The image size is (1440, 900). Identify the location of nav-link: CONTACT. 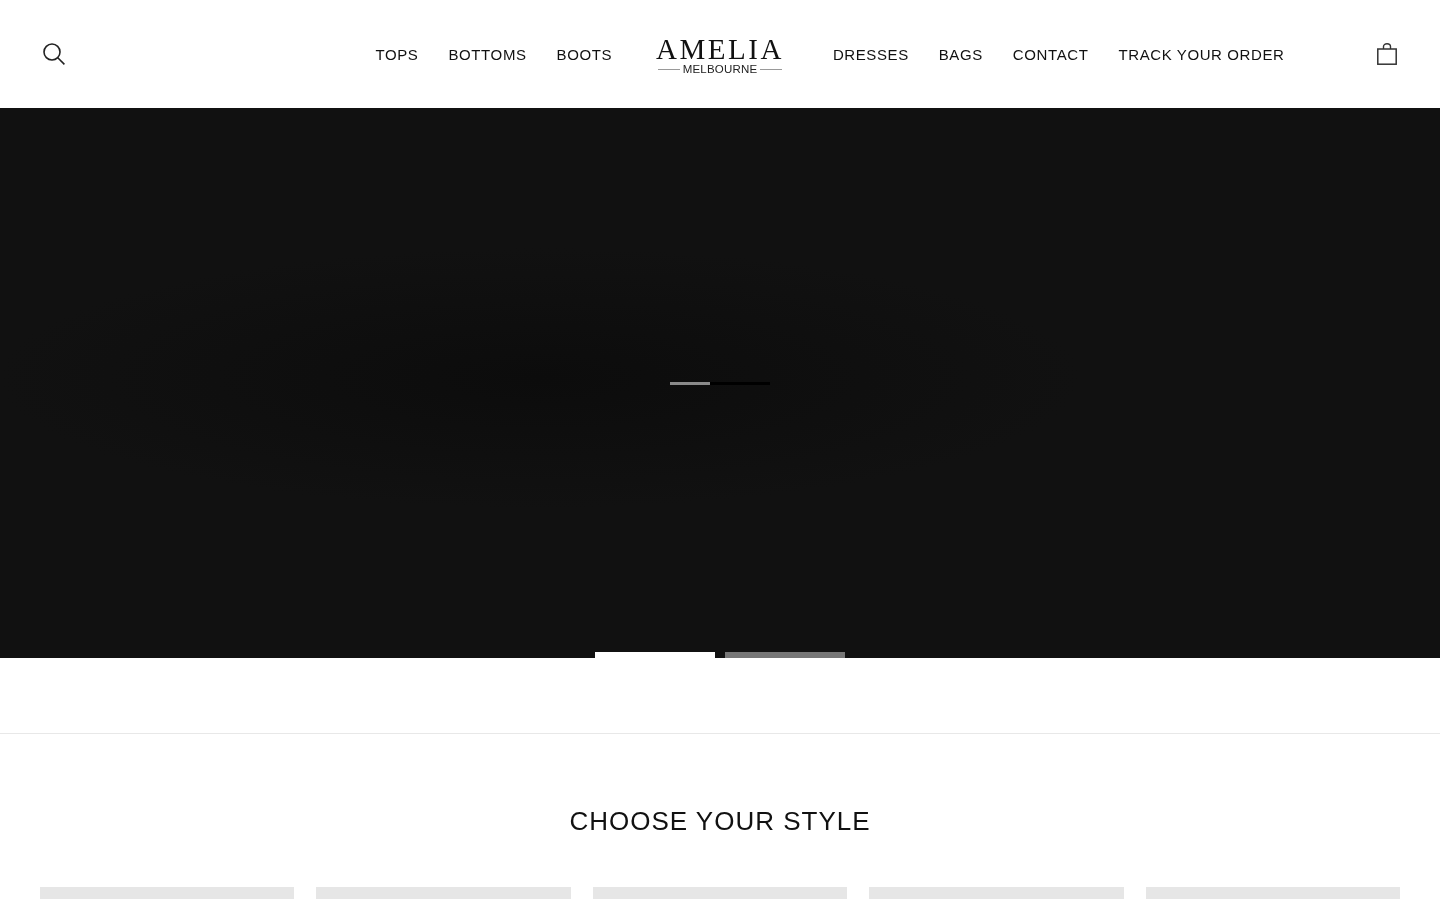
(1050, 54).